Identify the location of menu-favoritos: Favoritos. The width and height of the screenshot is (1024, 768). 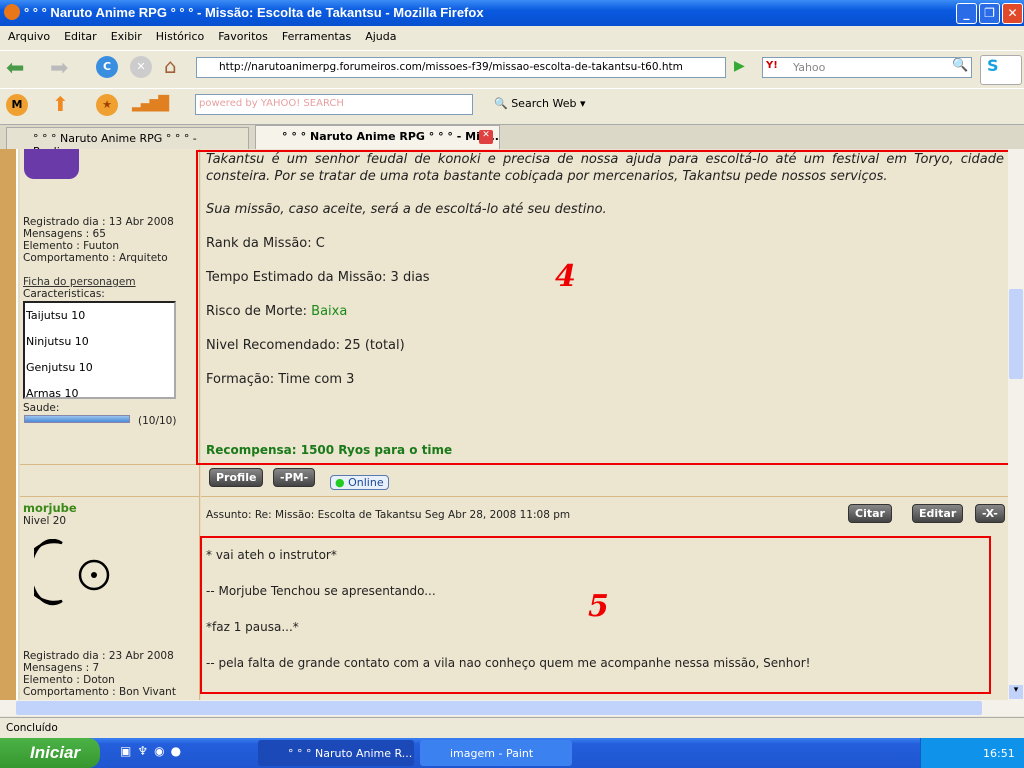
(243, 36).